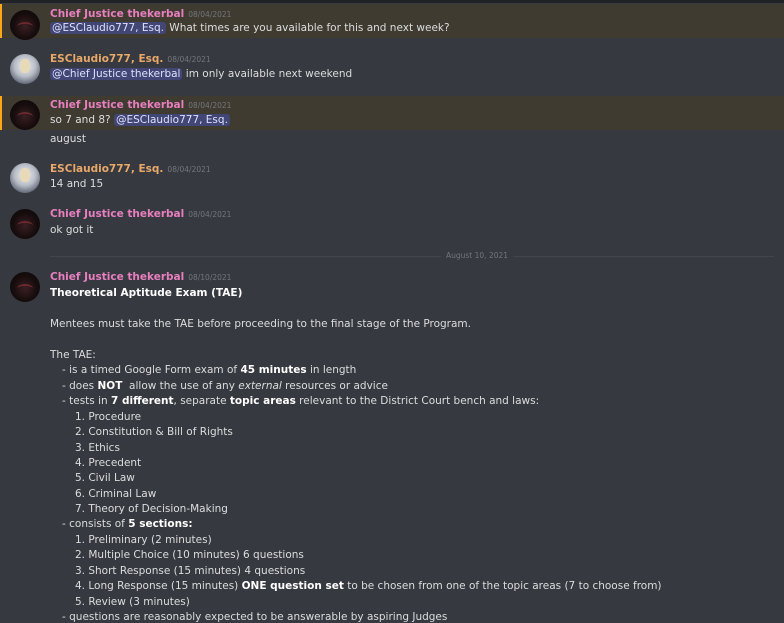 The width and height of the screenshot is (784, 623). What do you see at coordinates (132, 602) in the screenshot?
I see `list-item: 5. Review (3 minutes)` at bounding box center [132, 602].